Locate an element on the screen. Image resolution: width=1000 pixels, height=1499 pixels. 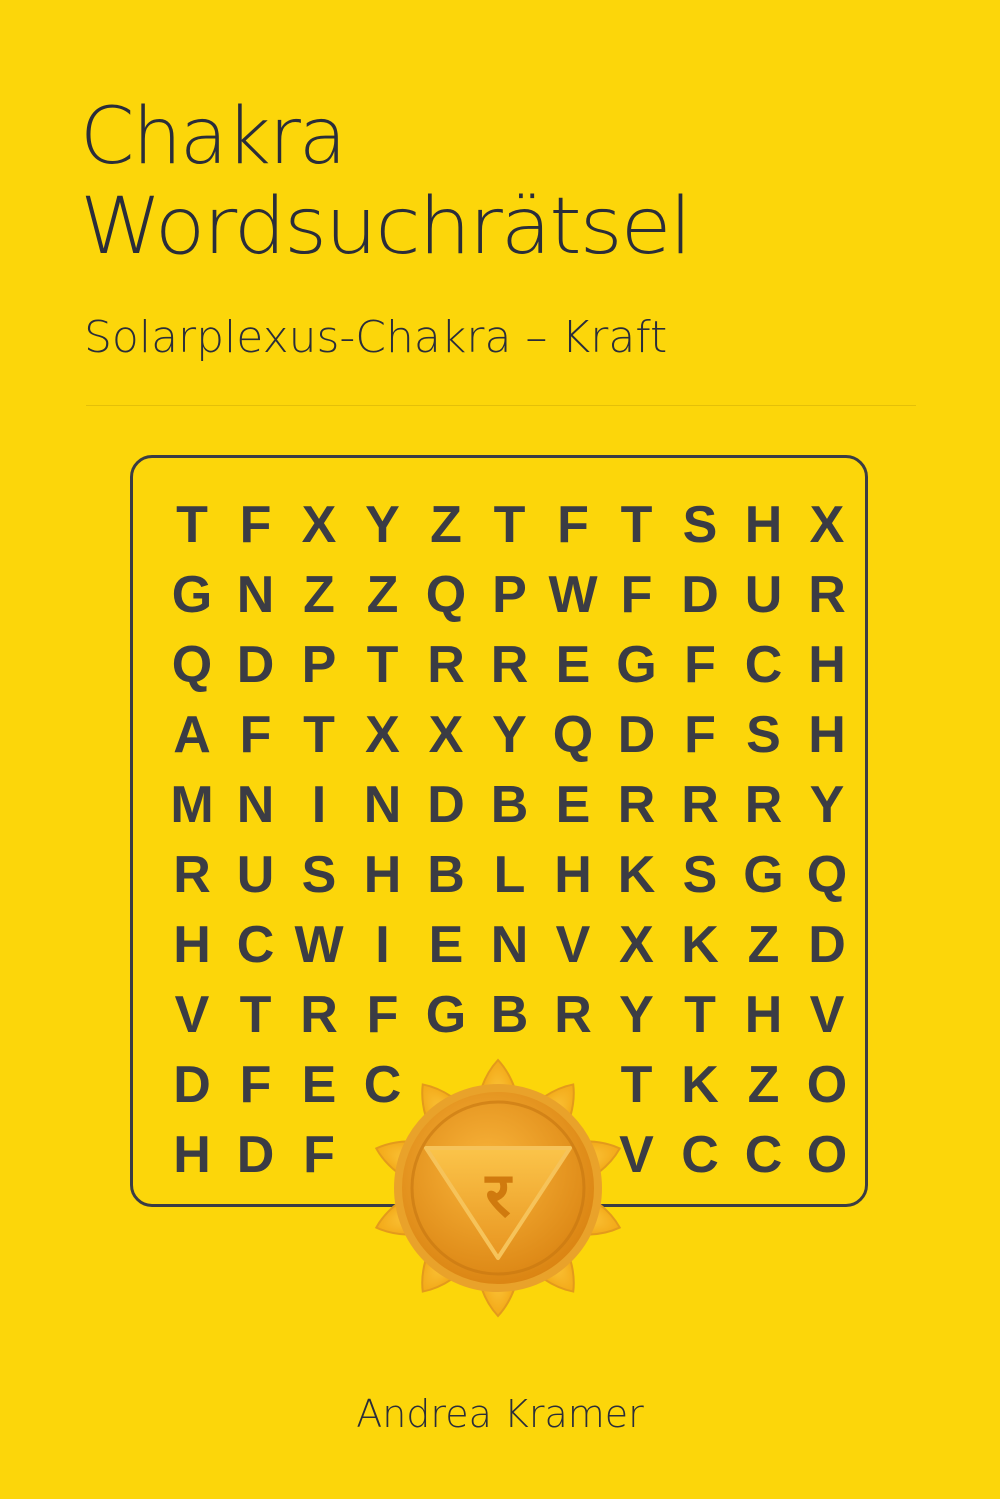
grid-letter: L is located at coordinates (509, 875).